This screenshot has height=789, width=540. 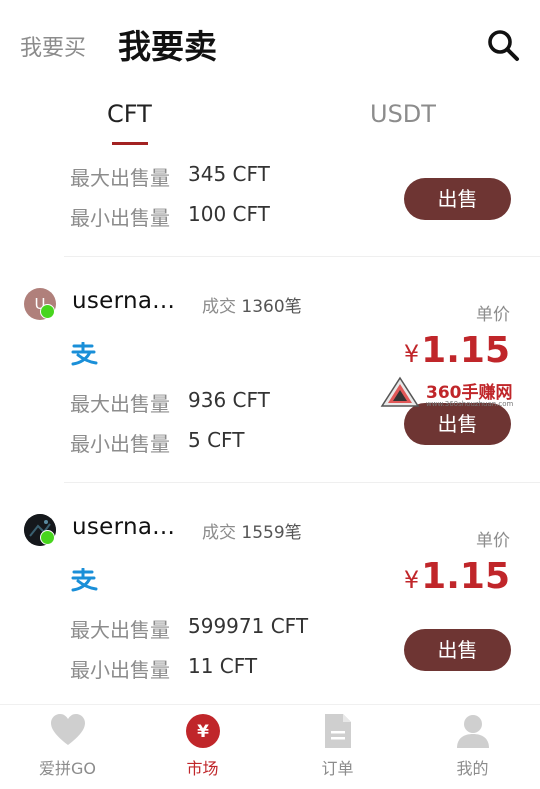 I want to click on trade-count: 成交 1559笔, so click(x=252, y=533).